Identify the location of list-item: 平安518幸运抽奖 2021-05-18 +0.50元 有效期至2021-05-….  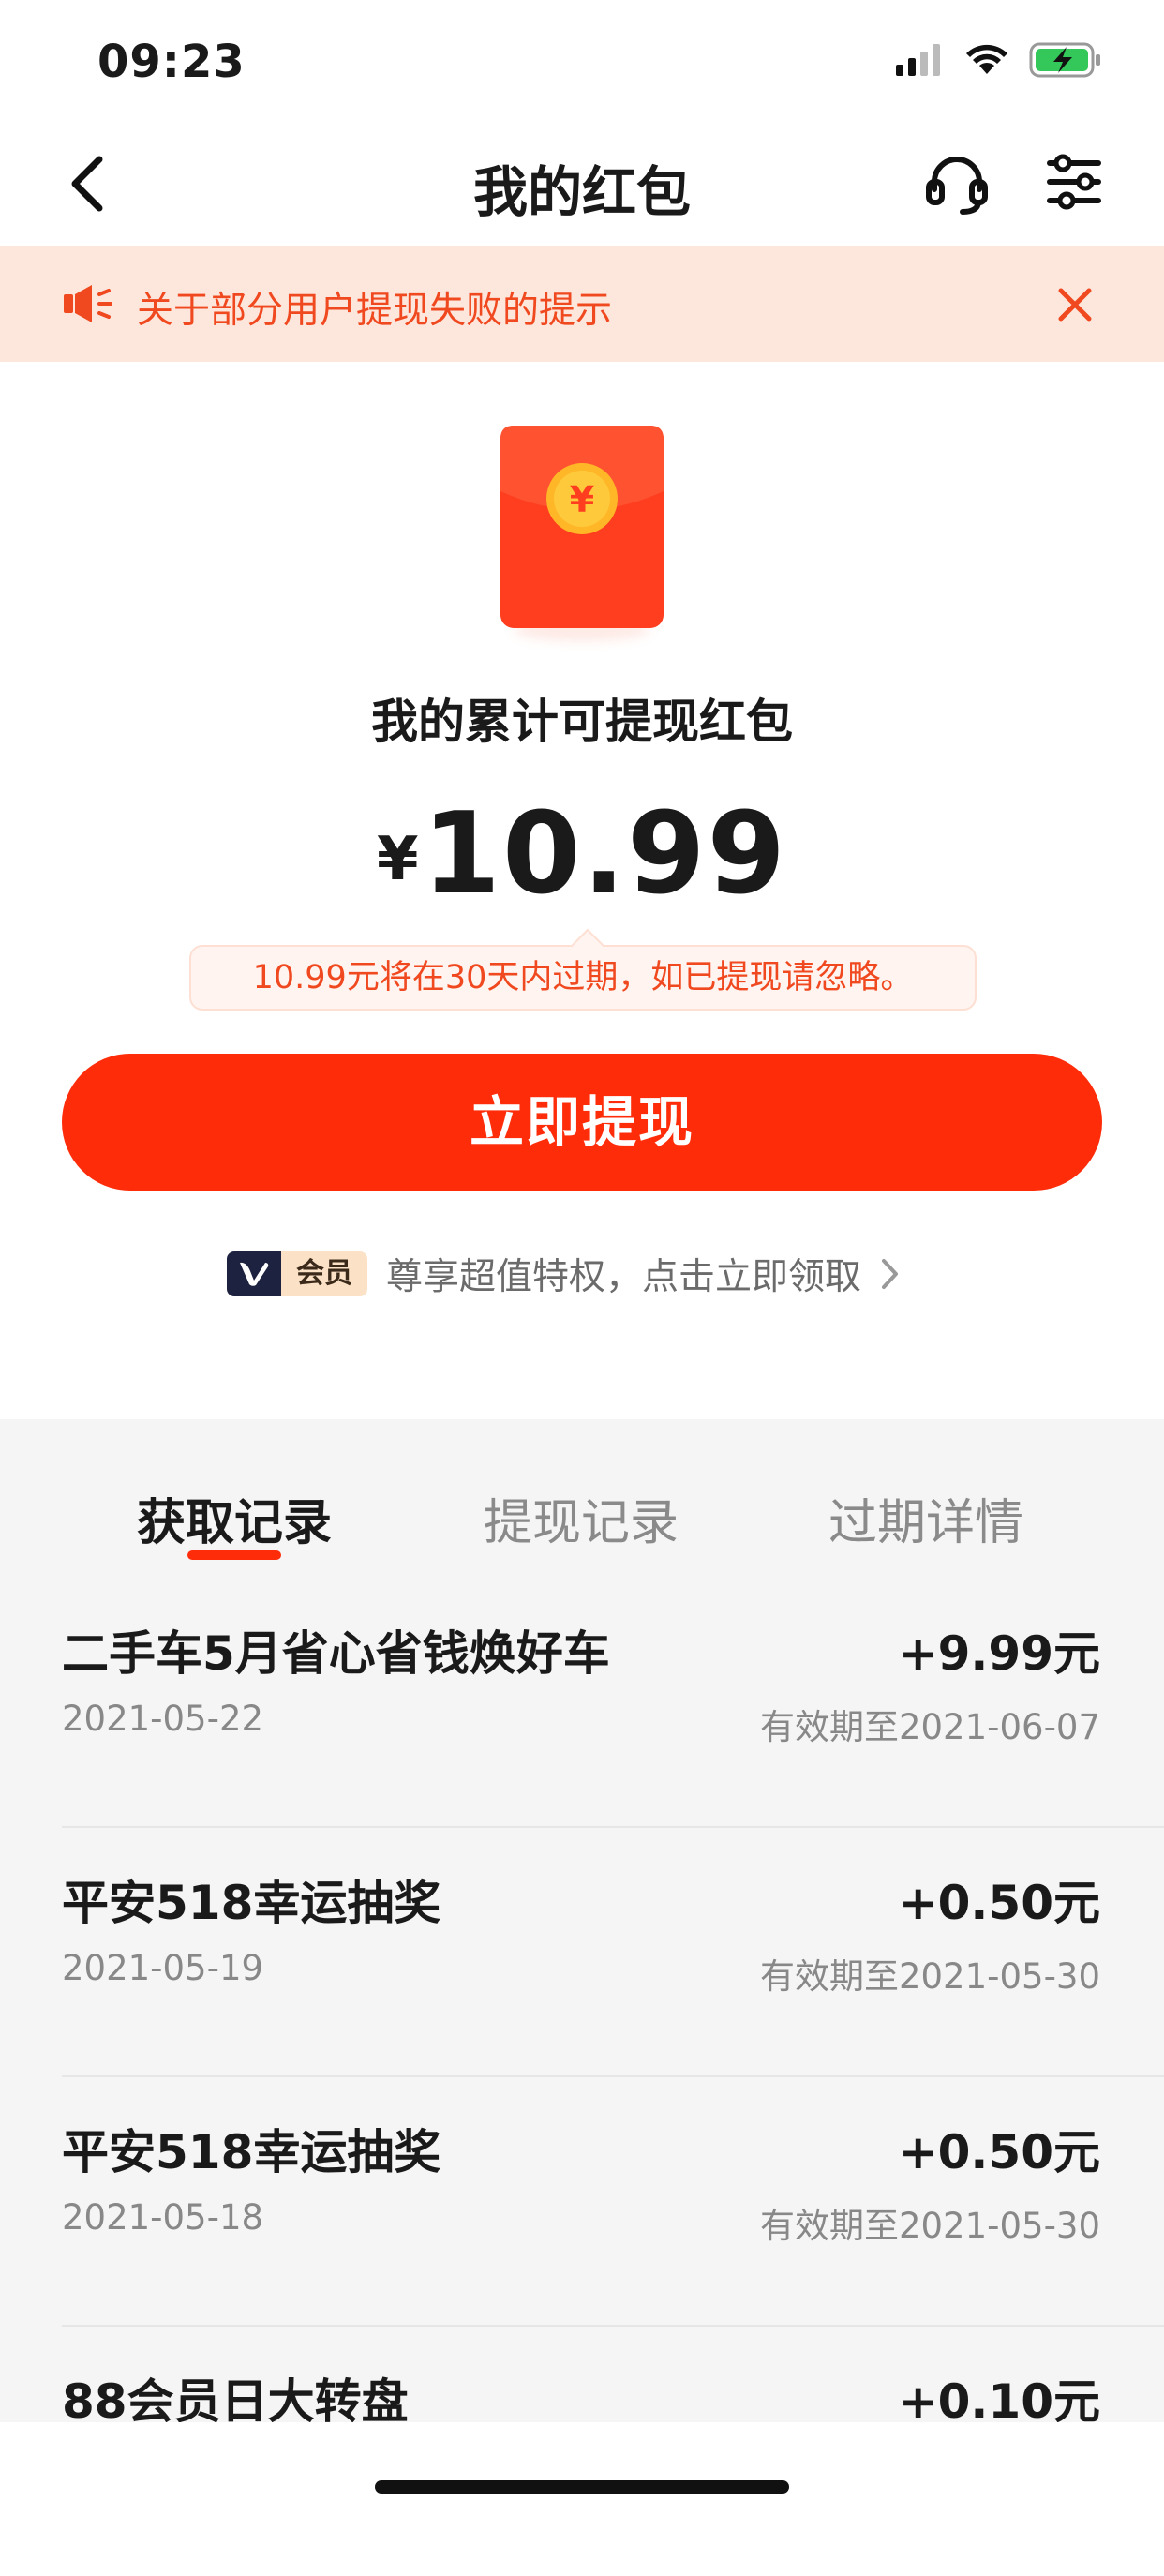
(582, 2202).